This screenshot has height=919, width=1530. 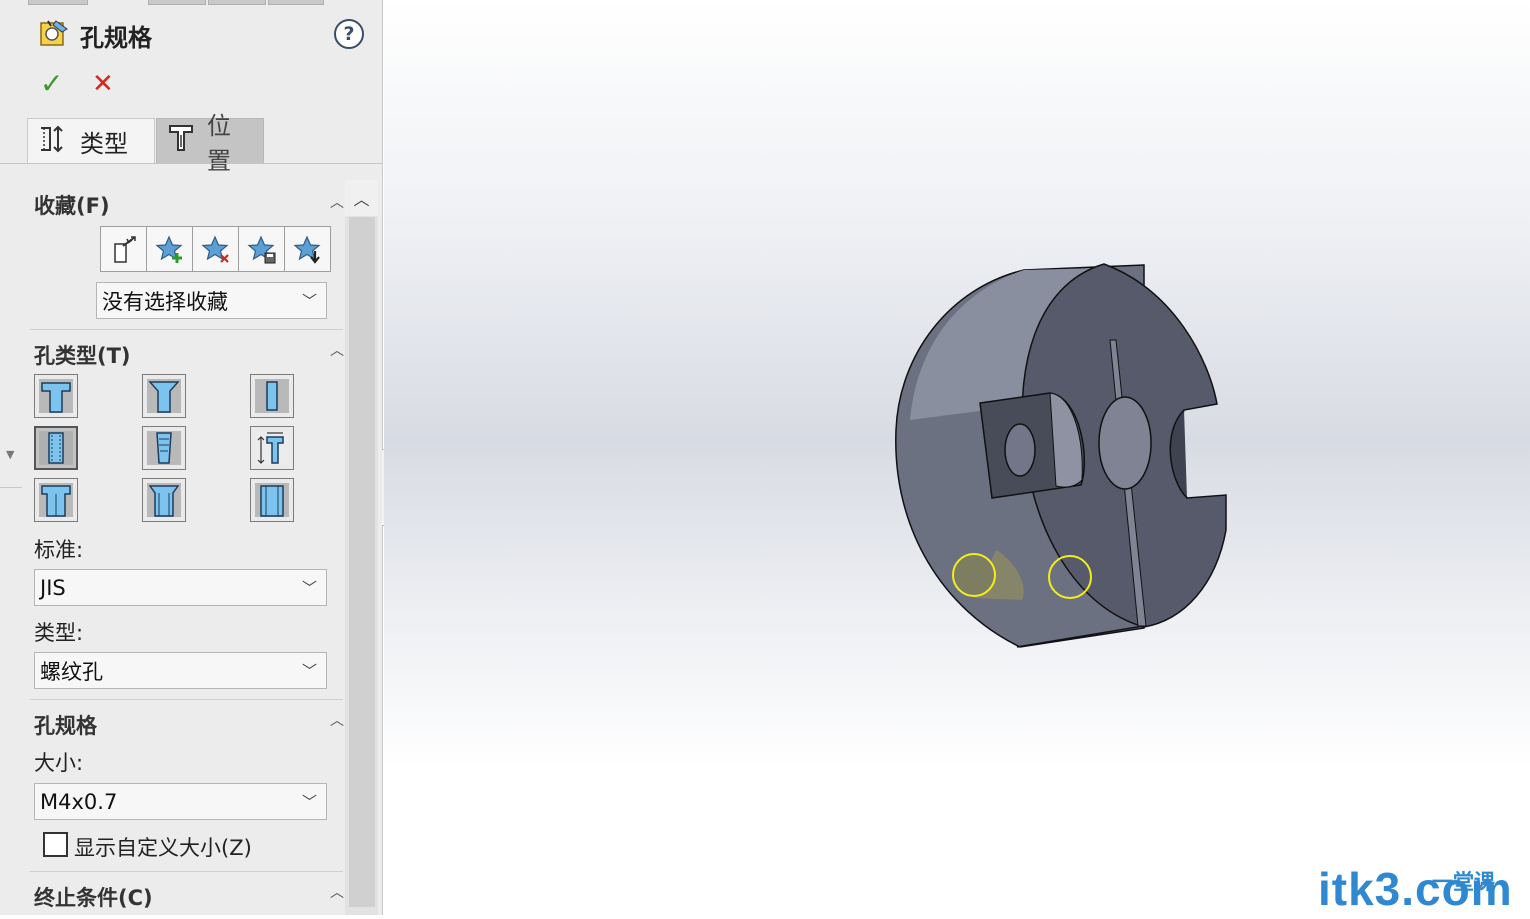 I want to click on type-select: 螺纹孔 ﹀, so click(x=180, y=670).